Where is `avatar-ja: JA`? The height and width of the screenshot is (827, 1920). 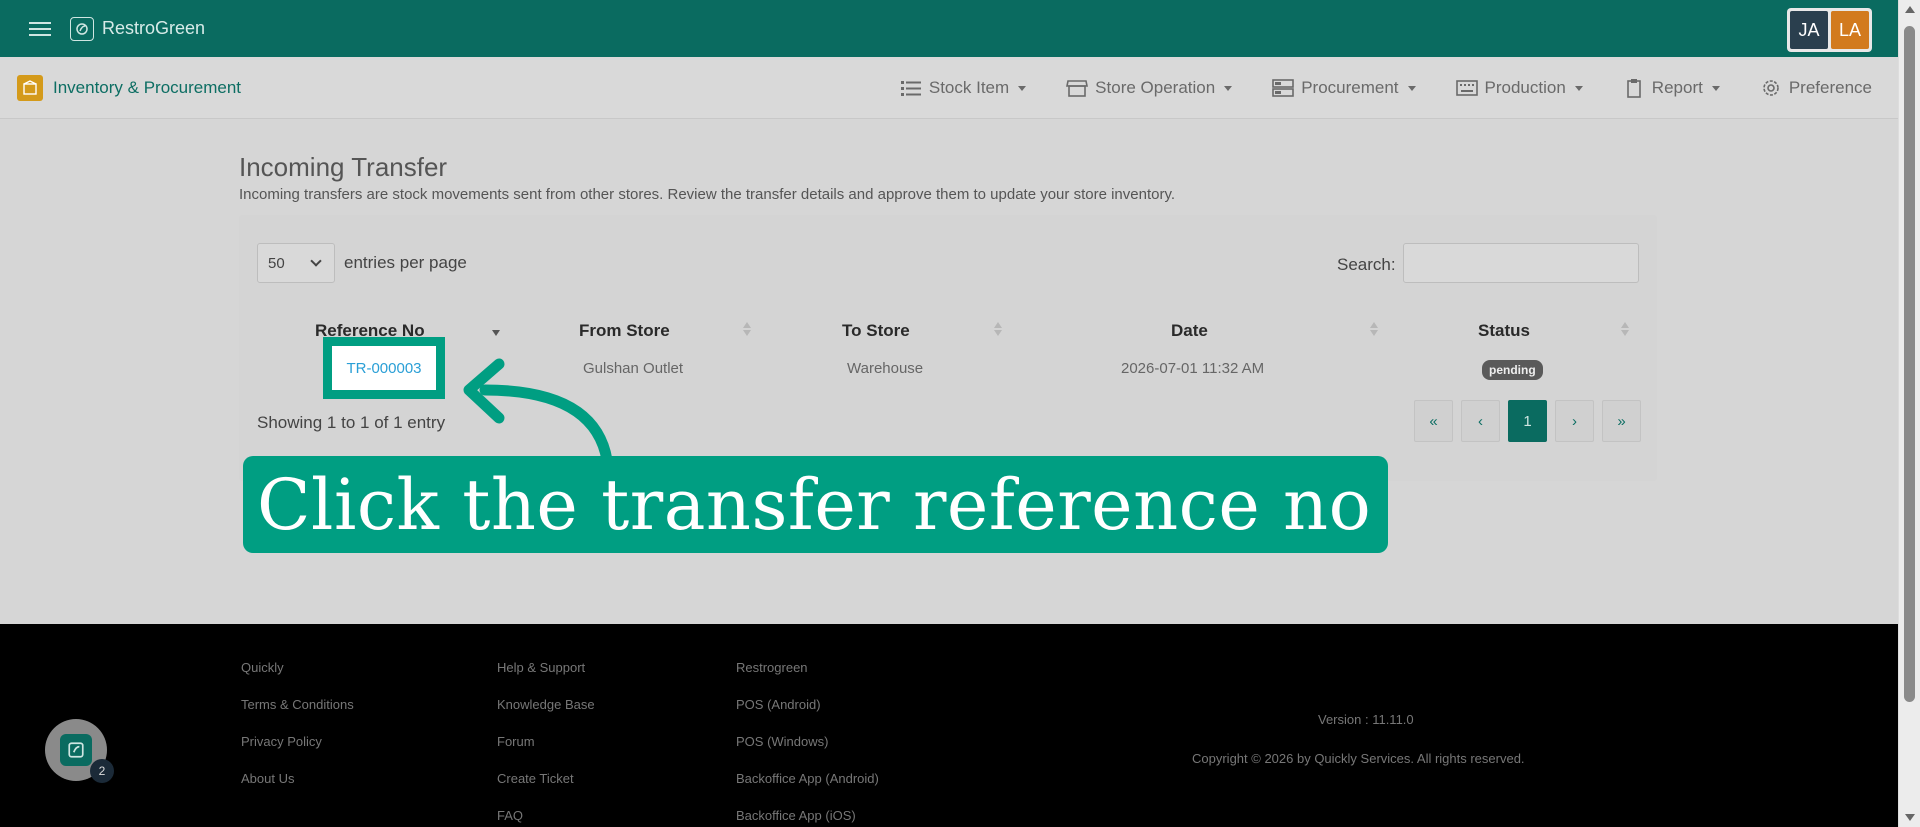
avatar-ja: JA is located at coordinates (1809, 30).